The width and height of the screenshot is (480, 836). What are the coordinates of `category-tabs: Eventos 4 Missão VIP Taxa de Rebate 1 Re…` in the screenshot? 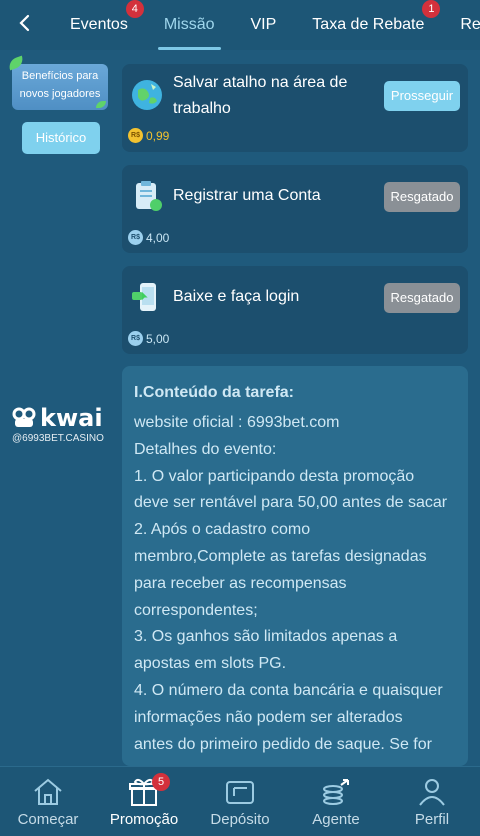 It's located at (266, 25).